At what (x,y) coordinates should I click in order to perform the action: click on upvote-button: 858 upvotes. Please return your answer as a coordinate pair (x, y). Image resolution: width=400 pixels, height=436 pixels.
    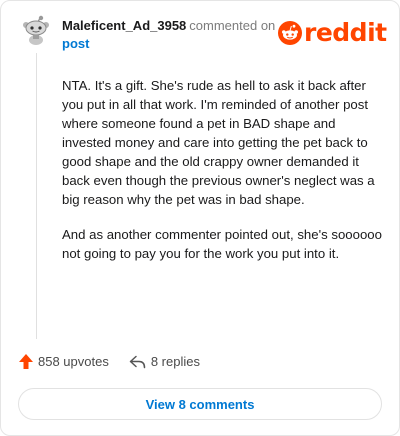
    Looking at the image, I should click on (64, 361).